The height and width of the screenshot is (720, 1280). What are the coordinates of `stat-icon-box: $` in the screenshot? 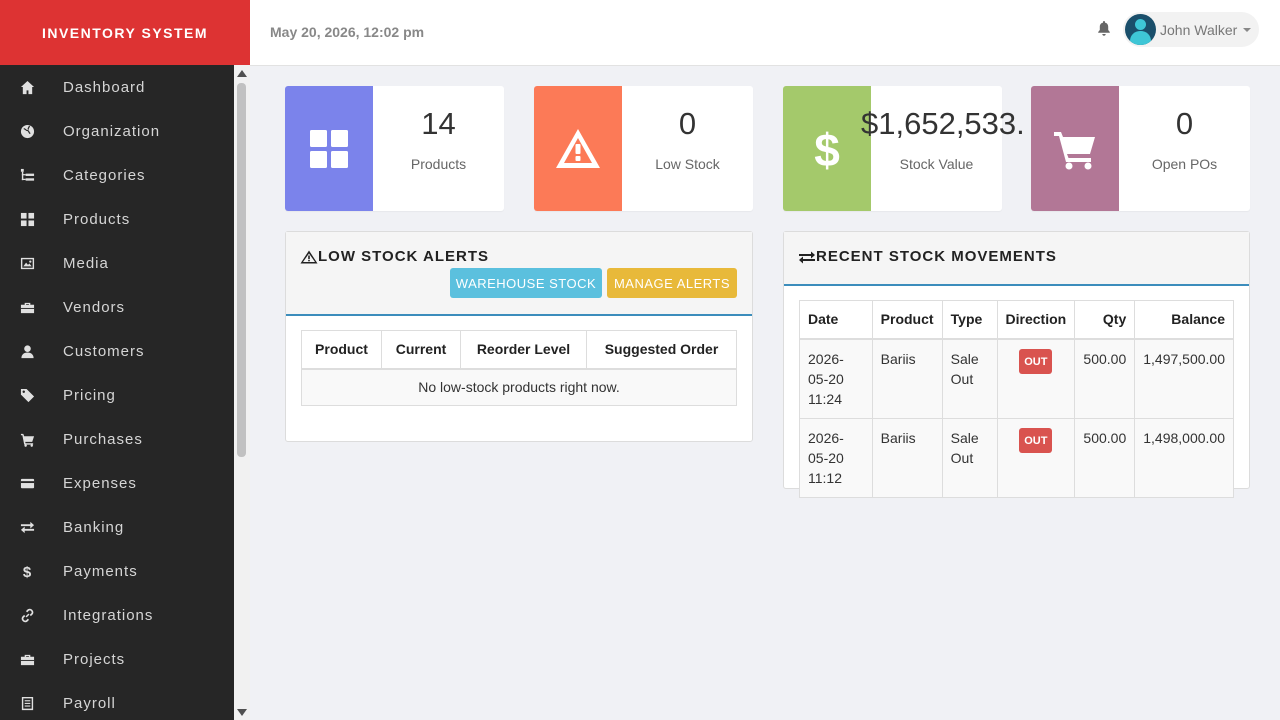 It's located at (827, 148).